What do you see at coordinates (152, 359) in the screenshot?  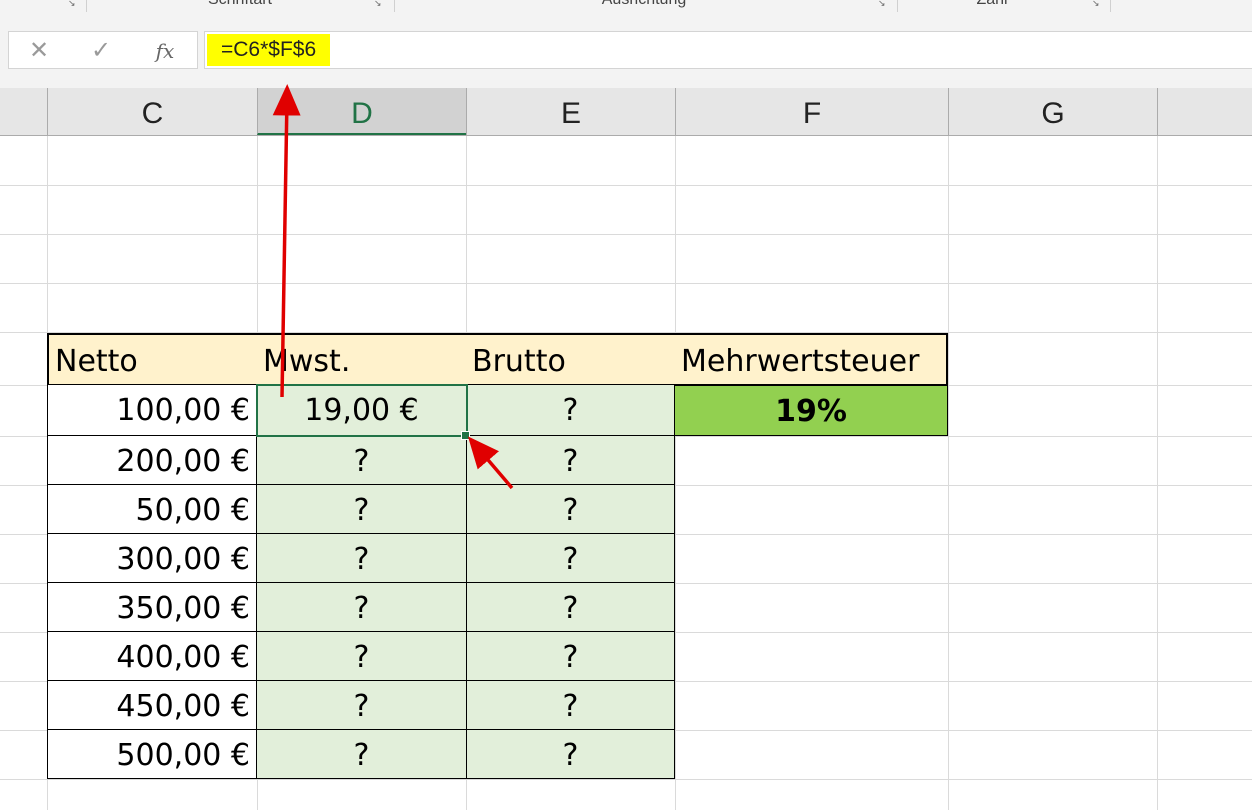 I see `cell-header-netto: Netto` at bounding box center [152, 359].